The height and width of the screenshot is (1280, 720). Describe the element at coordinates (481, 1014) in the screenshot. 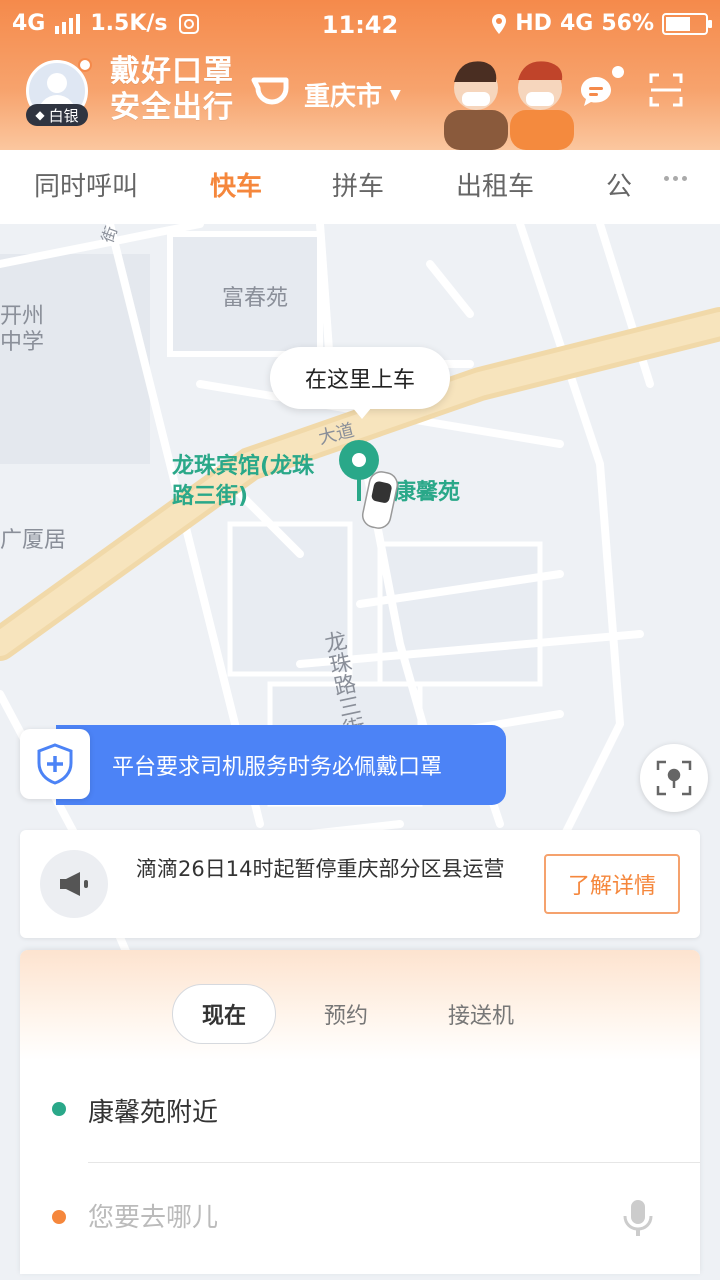

I see `mode-airport: 接送机` at that location.